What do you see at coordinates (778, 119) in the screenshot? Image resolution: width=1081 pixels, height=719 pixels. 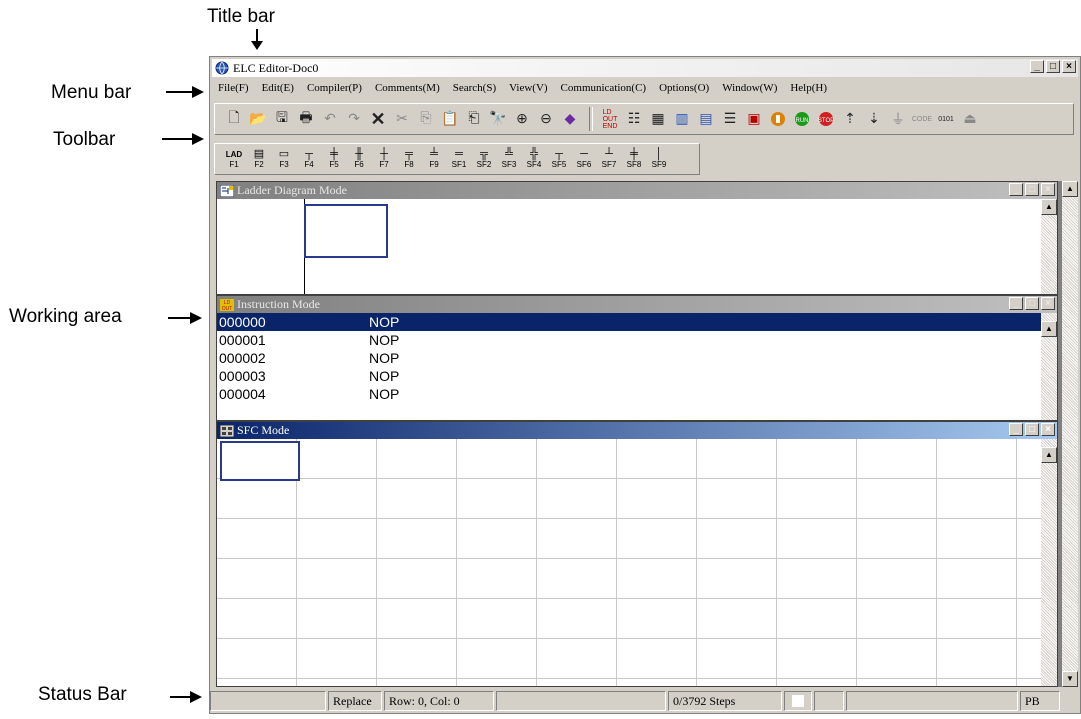 I see `stop-circle-icon` at bounding box center [778, 119].